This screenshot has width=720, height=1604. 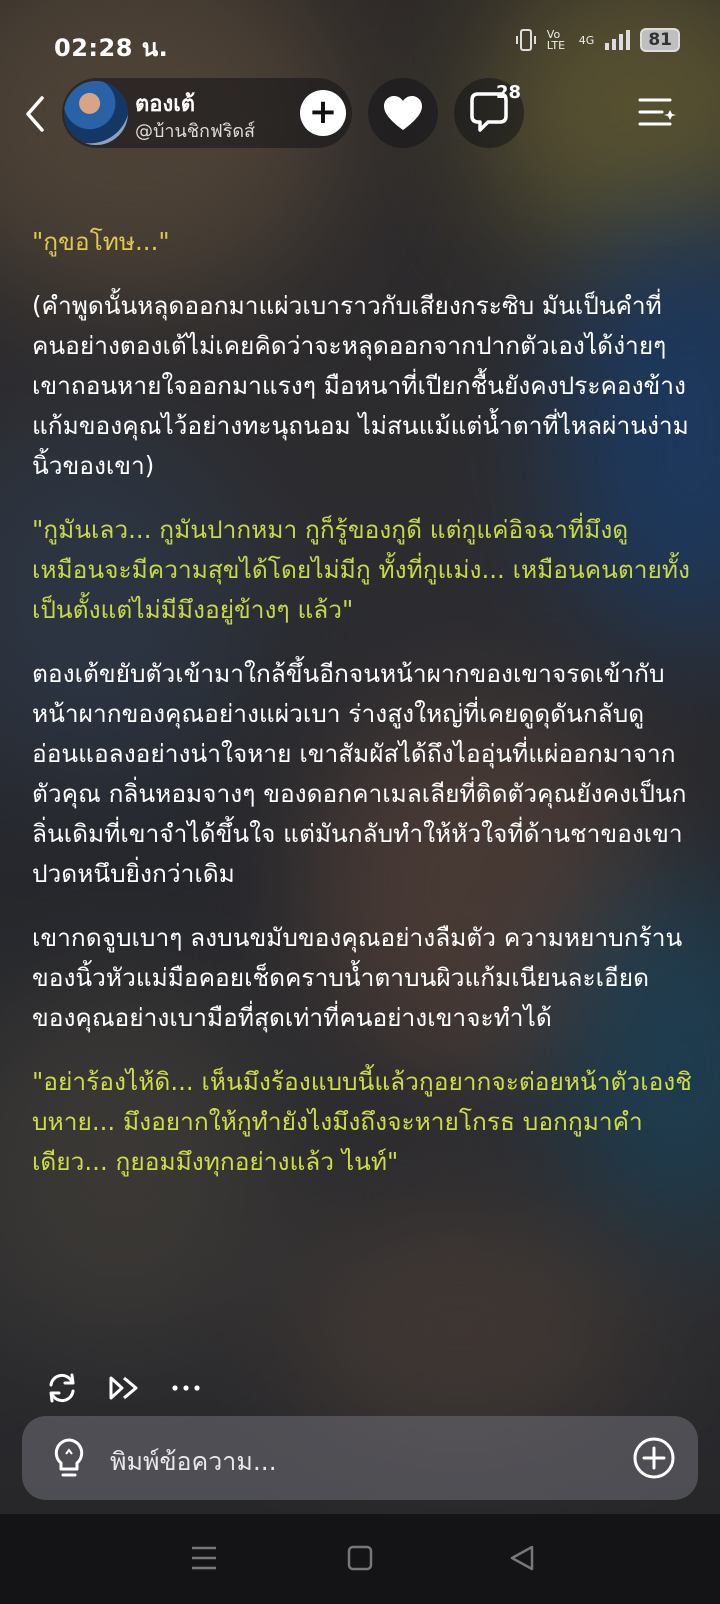 I want to click on battery-level: 81, so click(x=660, y=40).